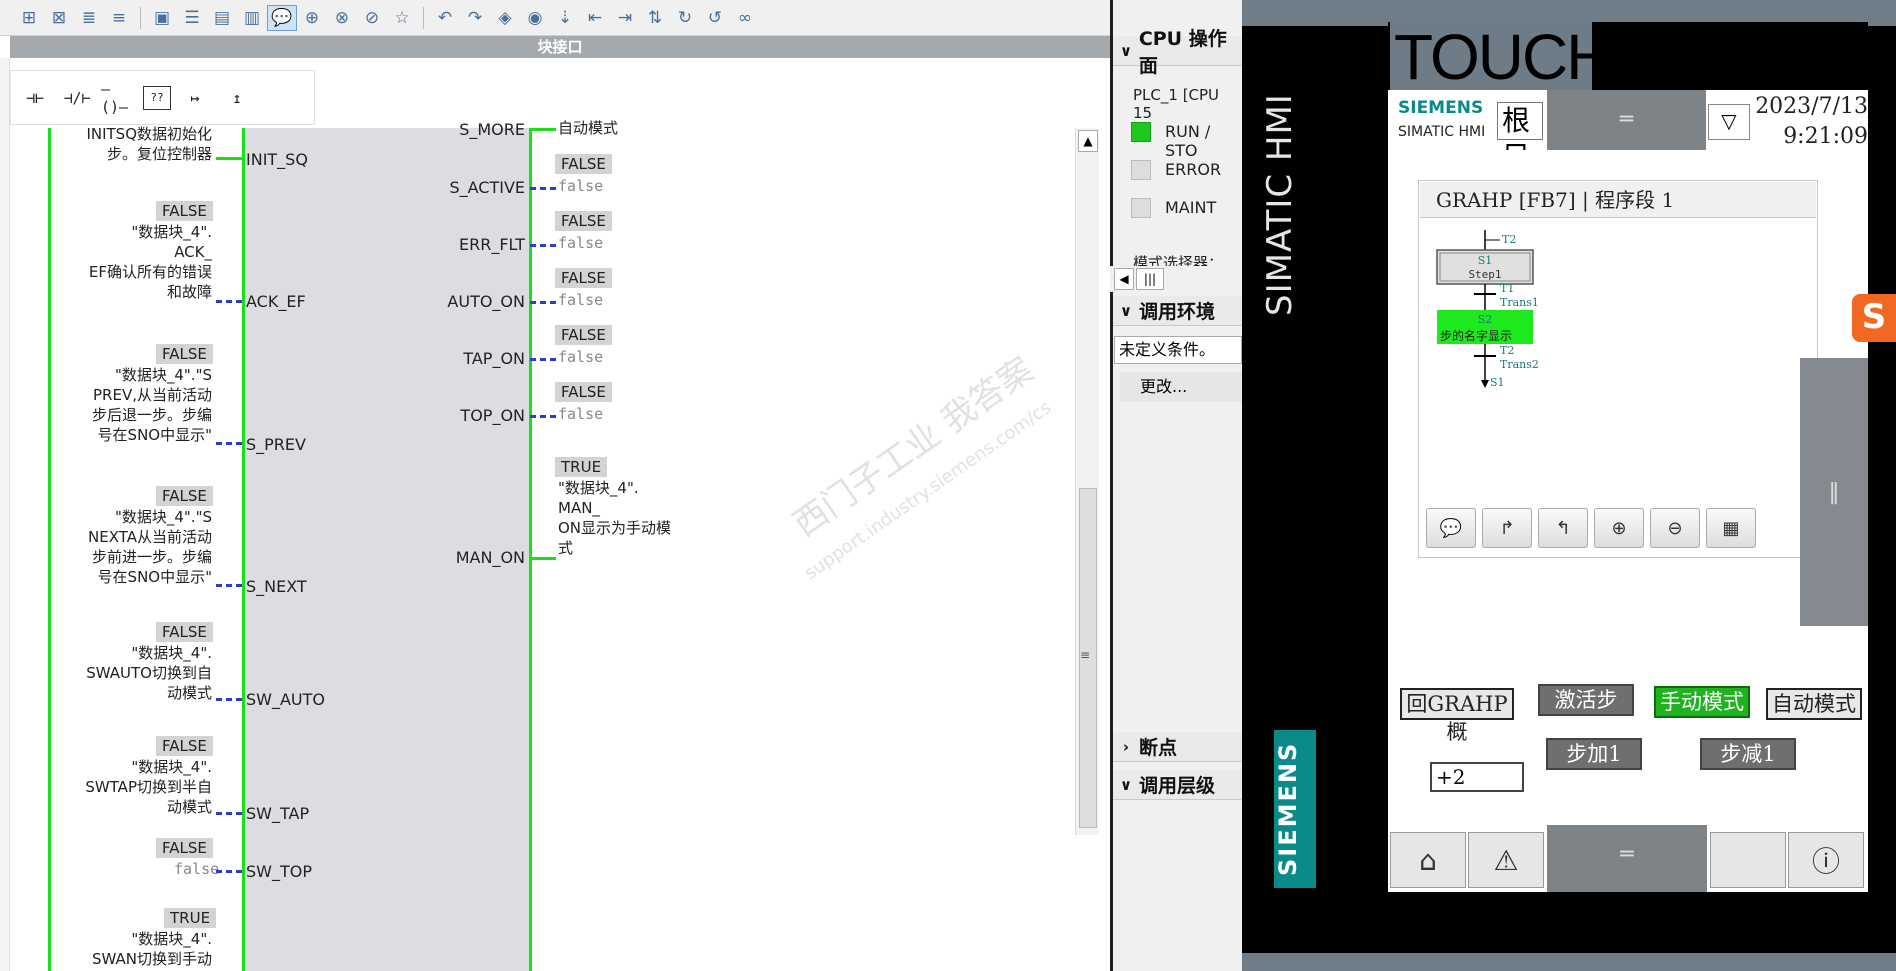  What do you see at coordinates (1150, 279) in the screenshot?
I see `scroll-thumb: |||` at bounding box center [1150, 279].